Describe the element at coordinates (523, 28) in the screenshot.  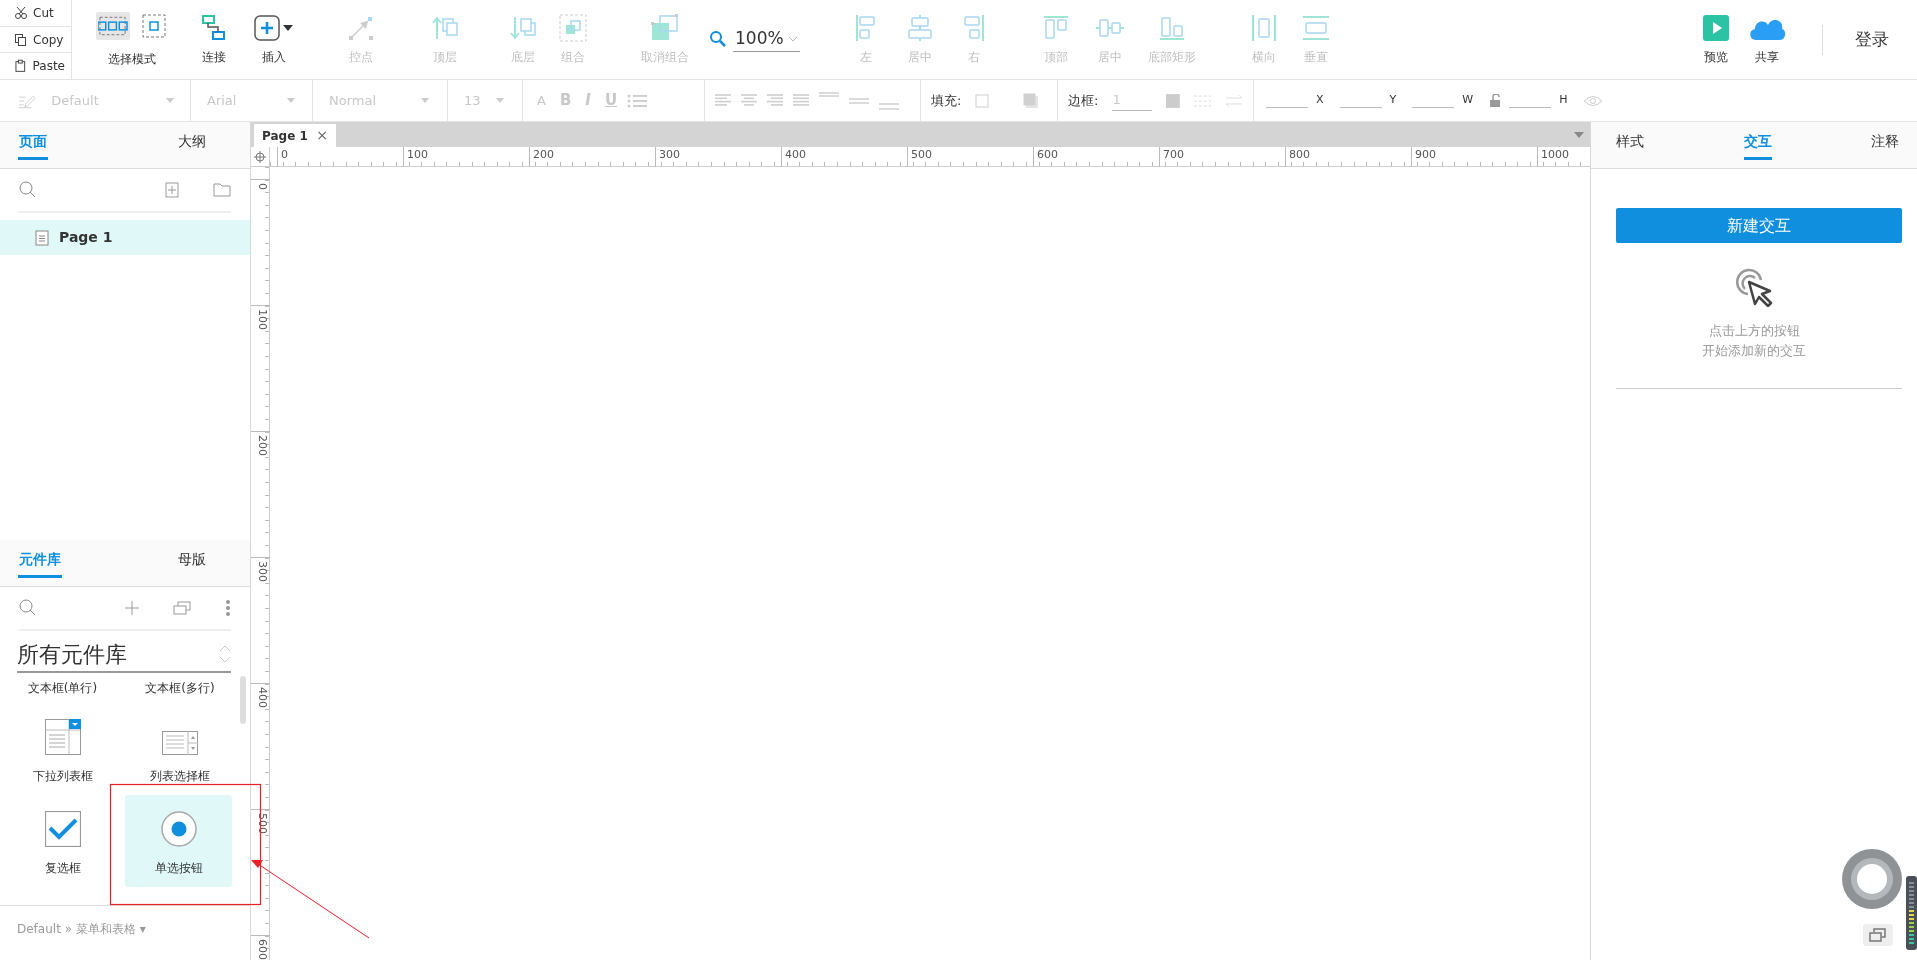
I see `send-back-icon` at that location.